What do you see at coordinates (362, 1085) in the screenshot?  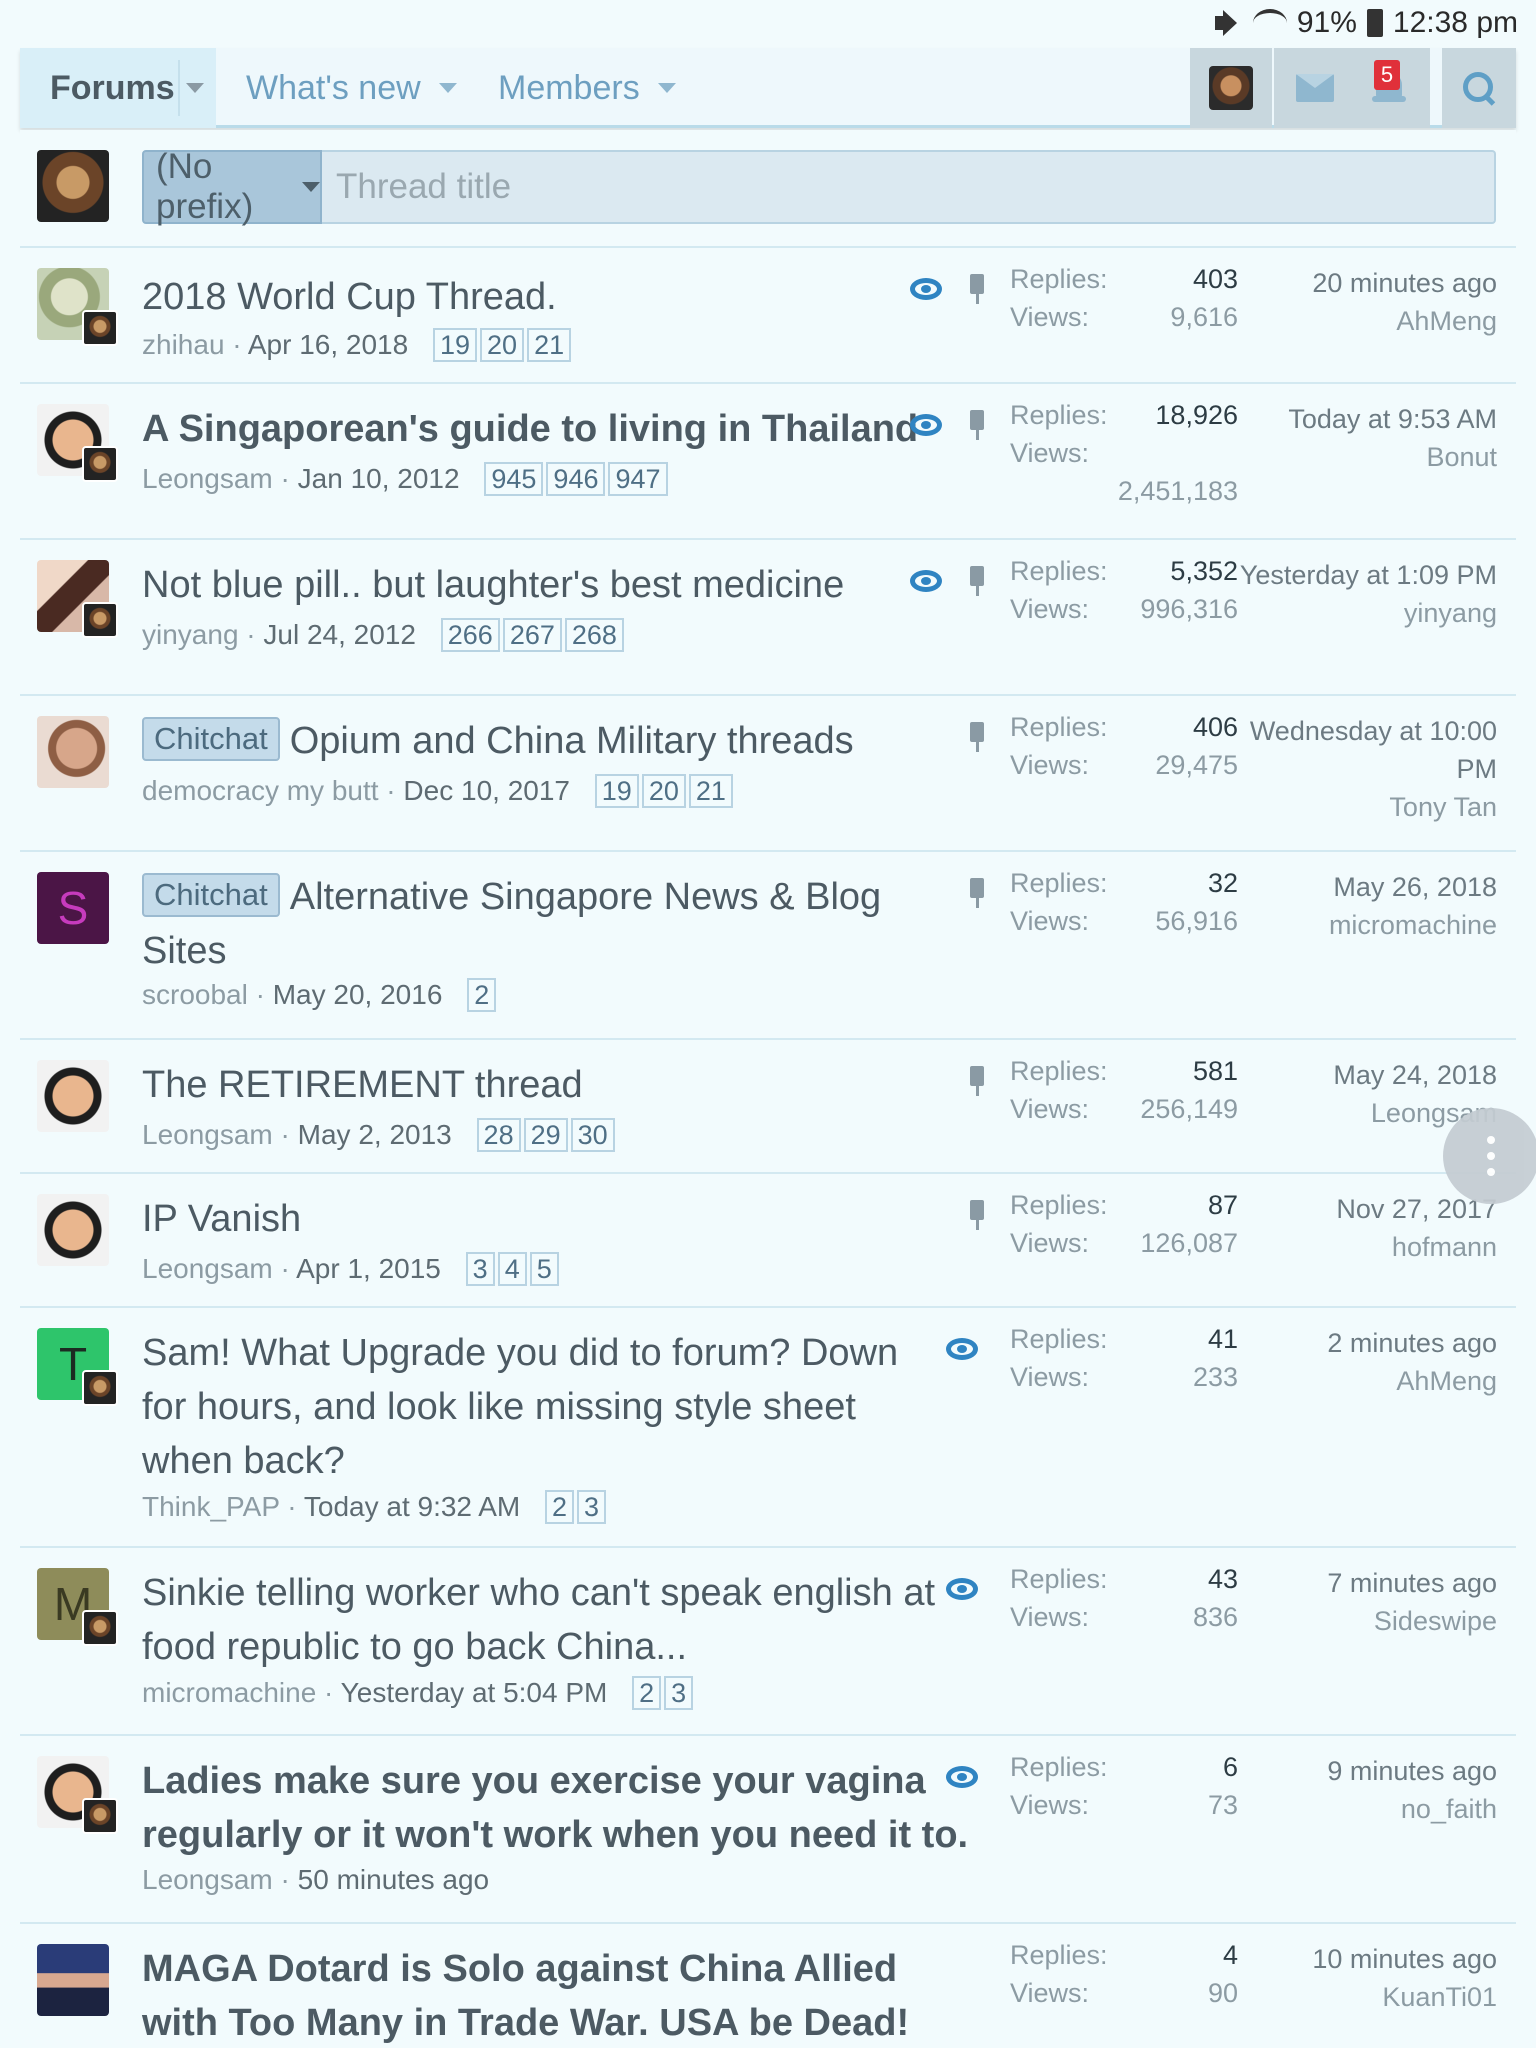 I see `thread-title: The RETIREMENT thread` at bounding box center [362, 1085].